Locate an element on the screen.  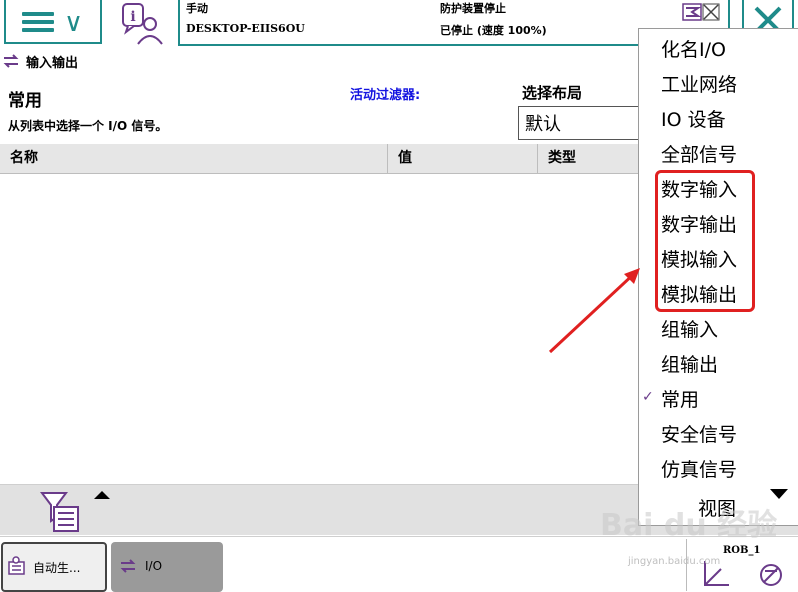
menu-item-all-signals: 全部信号 is located at coordinates (699, 153).